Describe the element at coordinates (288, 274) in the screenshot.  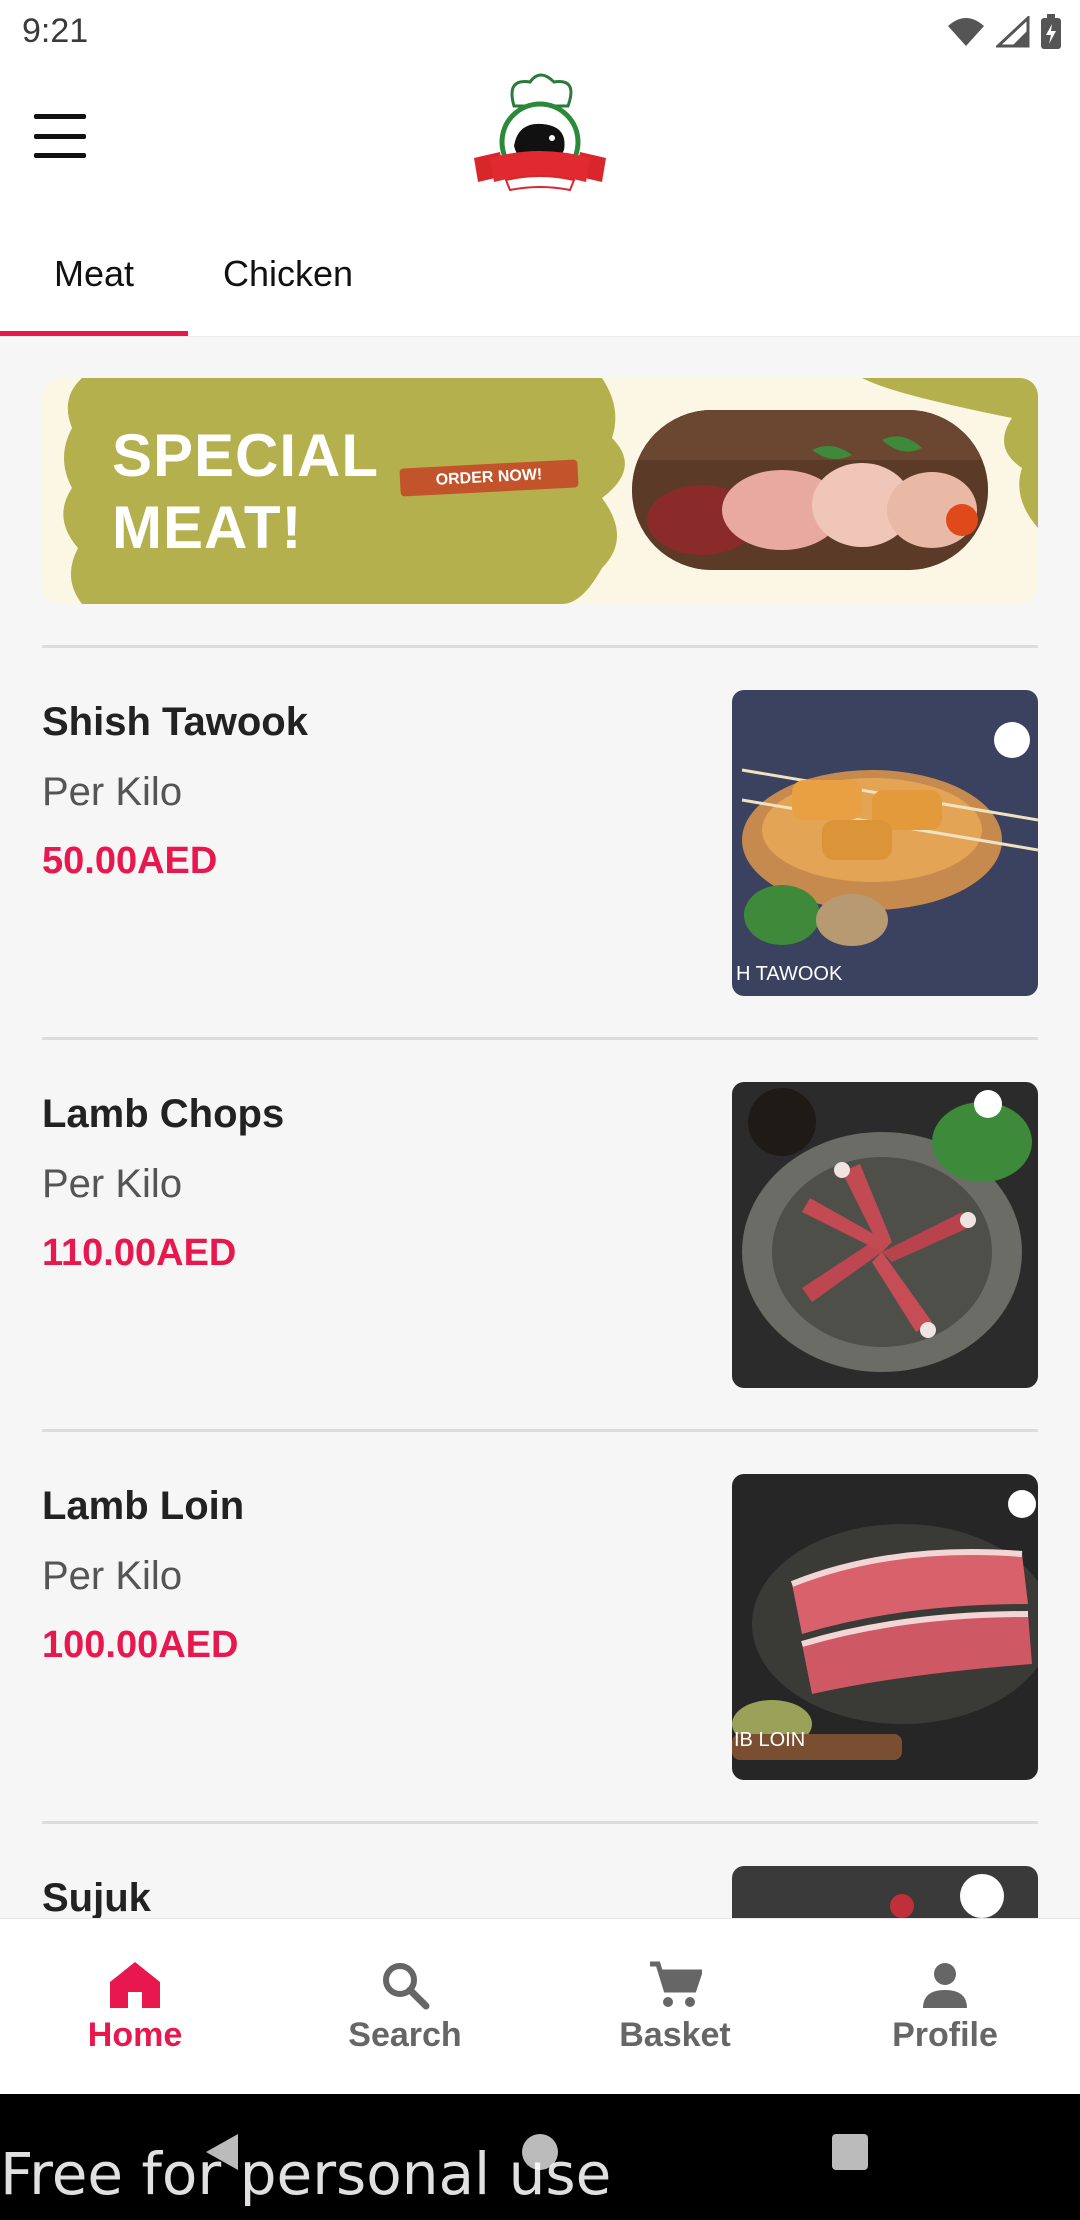
I see `tab-chicken: Chicken` at that location.